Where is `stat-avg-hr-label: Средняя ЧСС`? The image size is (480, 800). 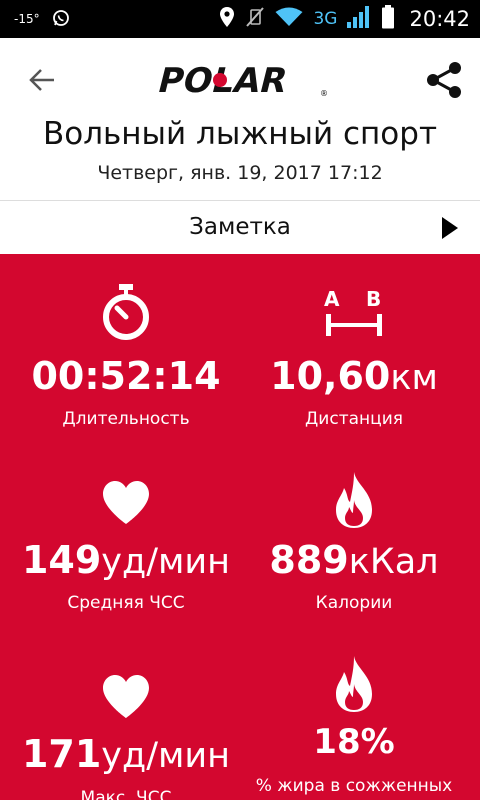
stat-avg-hr-label: Средняя ЧСС is located at coordinates (126, 603).